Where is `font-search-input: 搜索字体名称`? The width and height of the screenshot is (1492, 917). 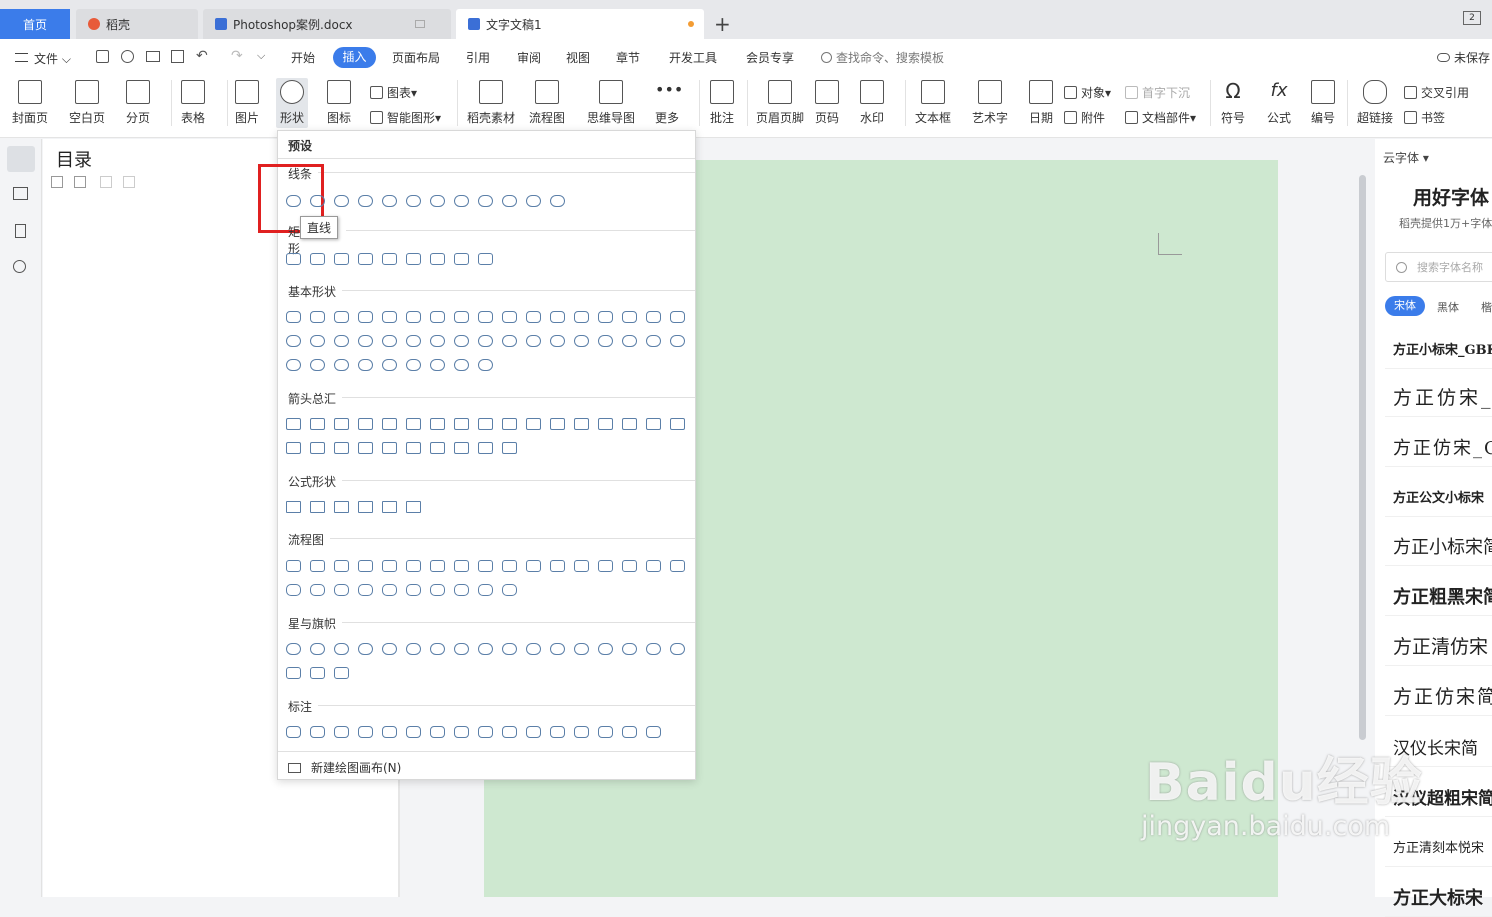
font-search-input: 搜索字体名称 is located at coordinates (1438, 267).